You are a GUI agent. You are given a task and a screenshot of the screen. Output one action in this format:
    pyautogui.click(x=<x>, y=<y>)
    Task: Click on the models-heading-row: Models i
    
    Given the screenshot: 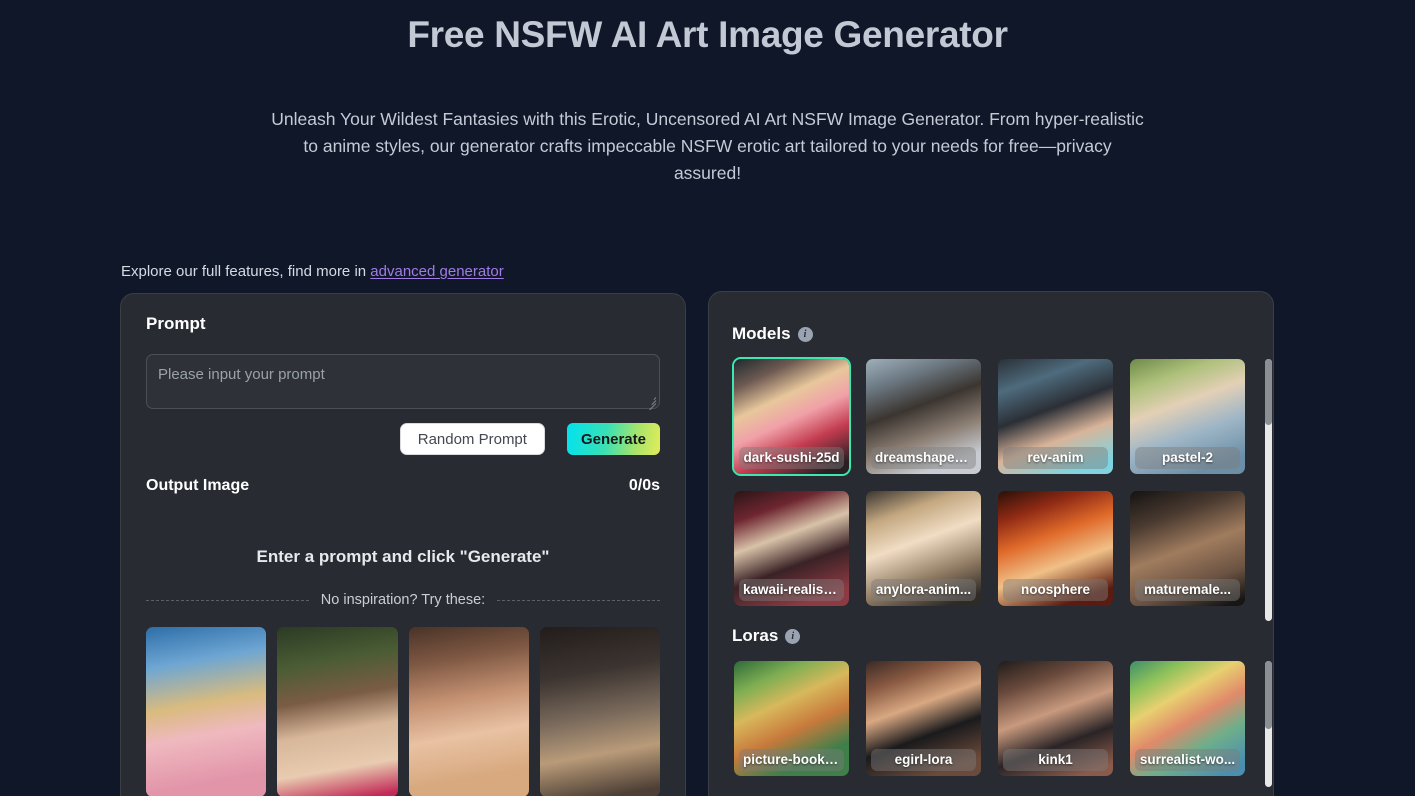 What is the action you would take?
    pyautogui.click(x=1002, y=334)
    